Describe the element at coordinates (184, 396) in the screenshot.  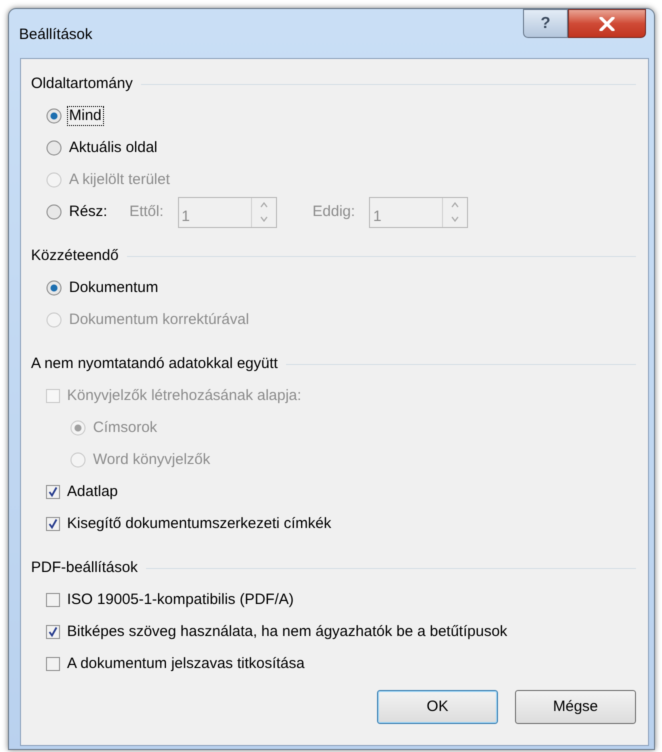
I see `option-label: Könyvjelzők létrehozásának alapja:` at that location.